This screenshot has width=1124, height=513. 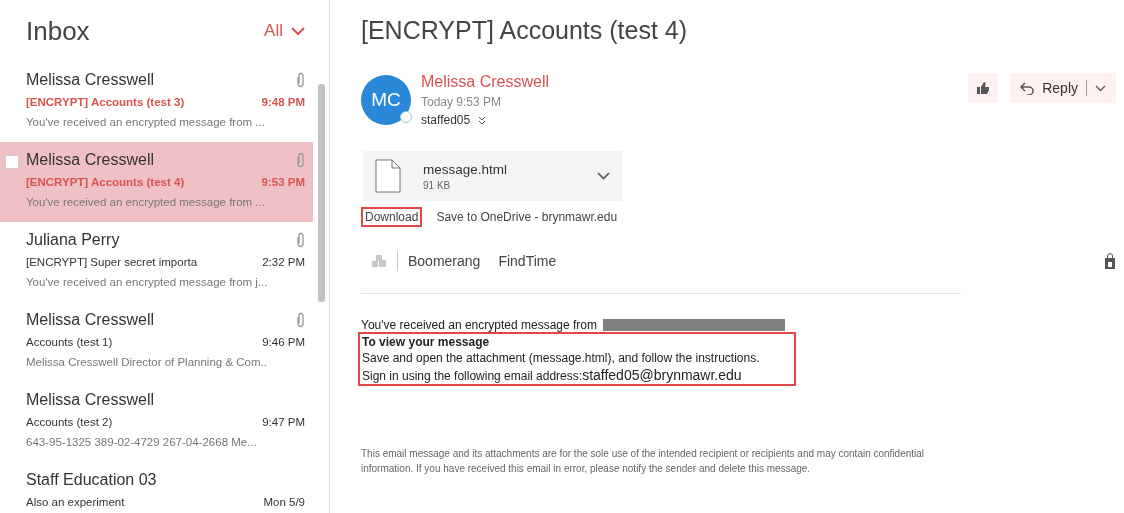 I want to click on message-time: 2:32 PM, so click(x=283, y=262).